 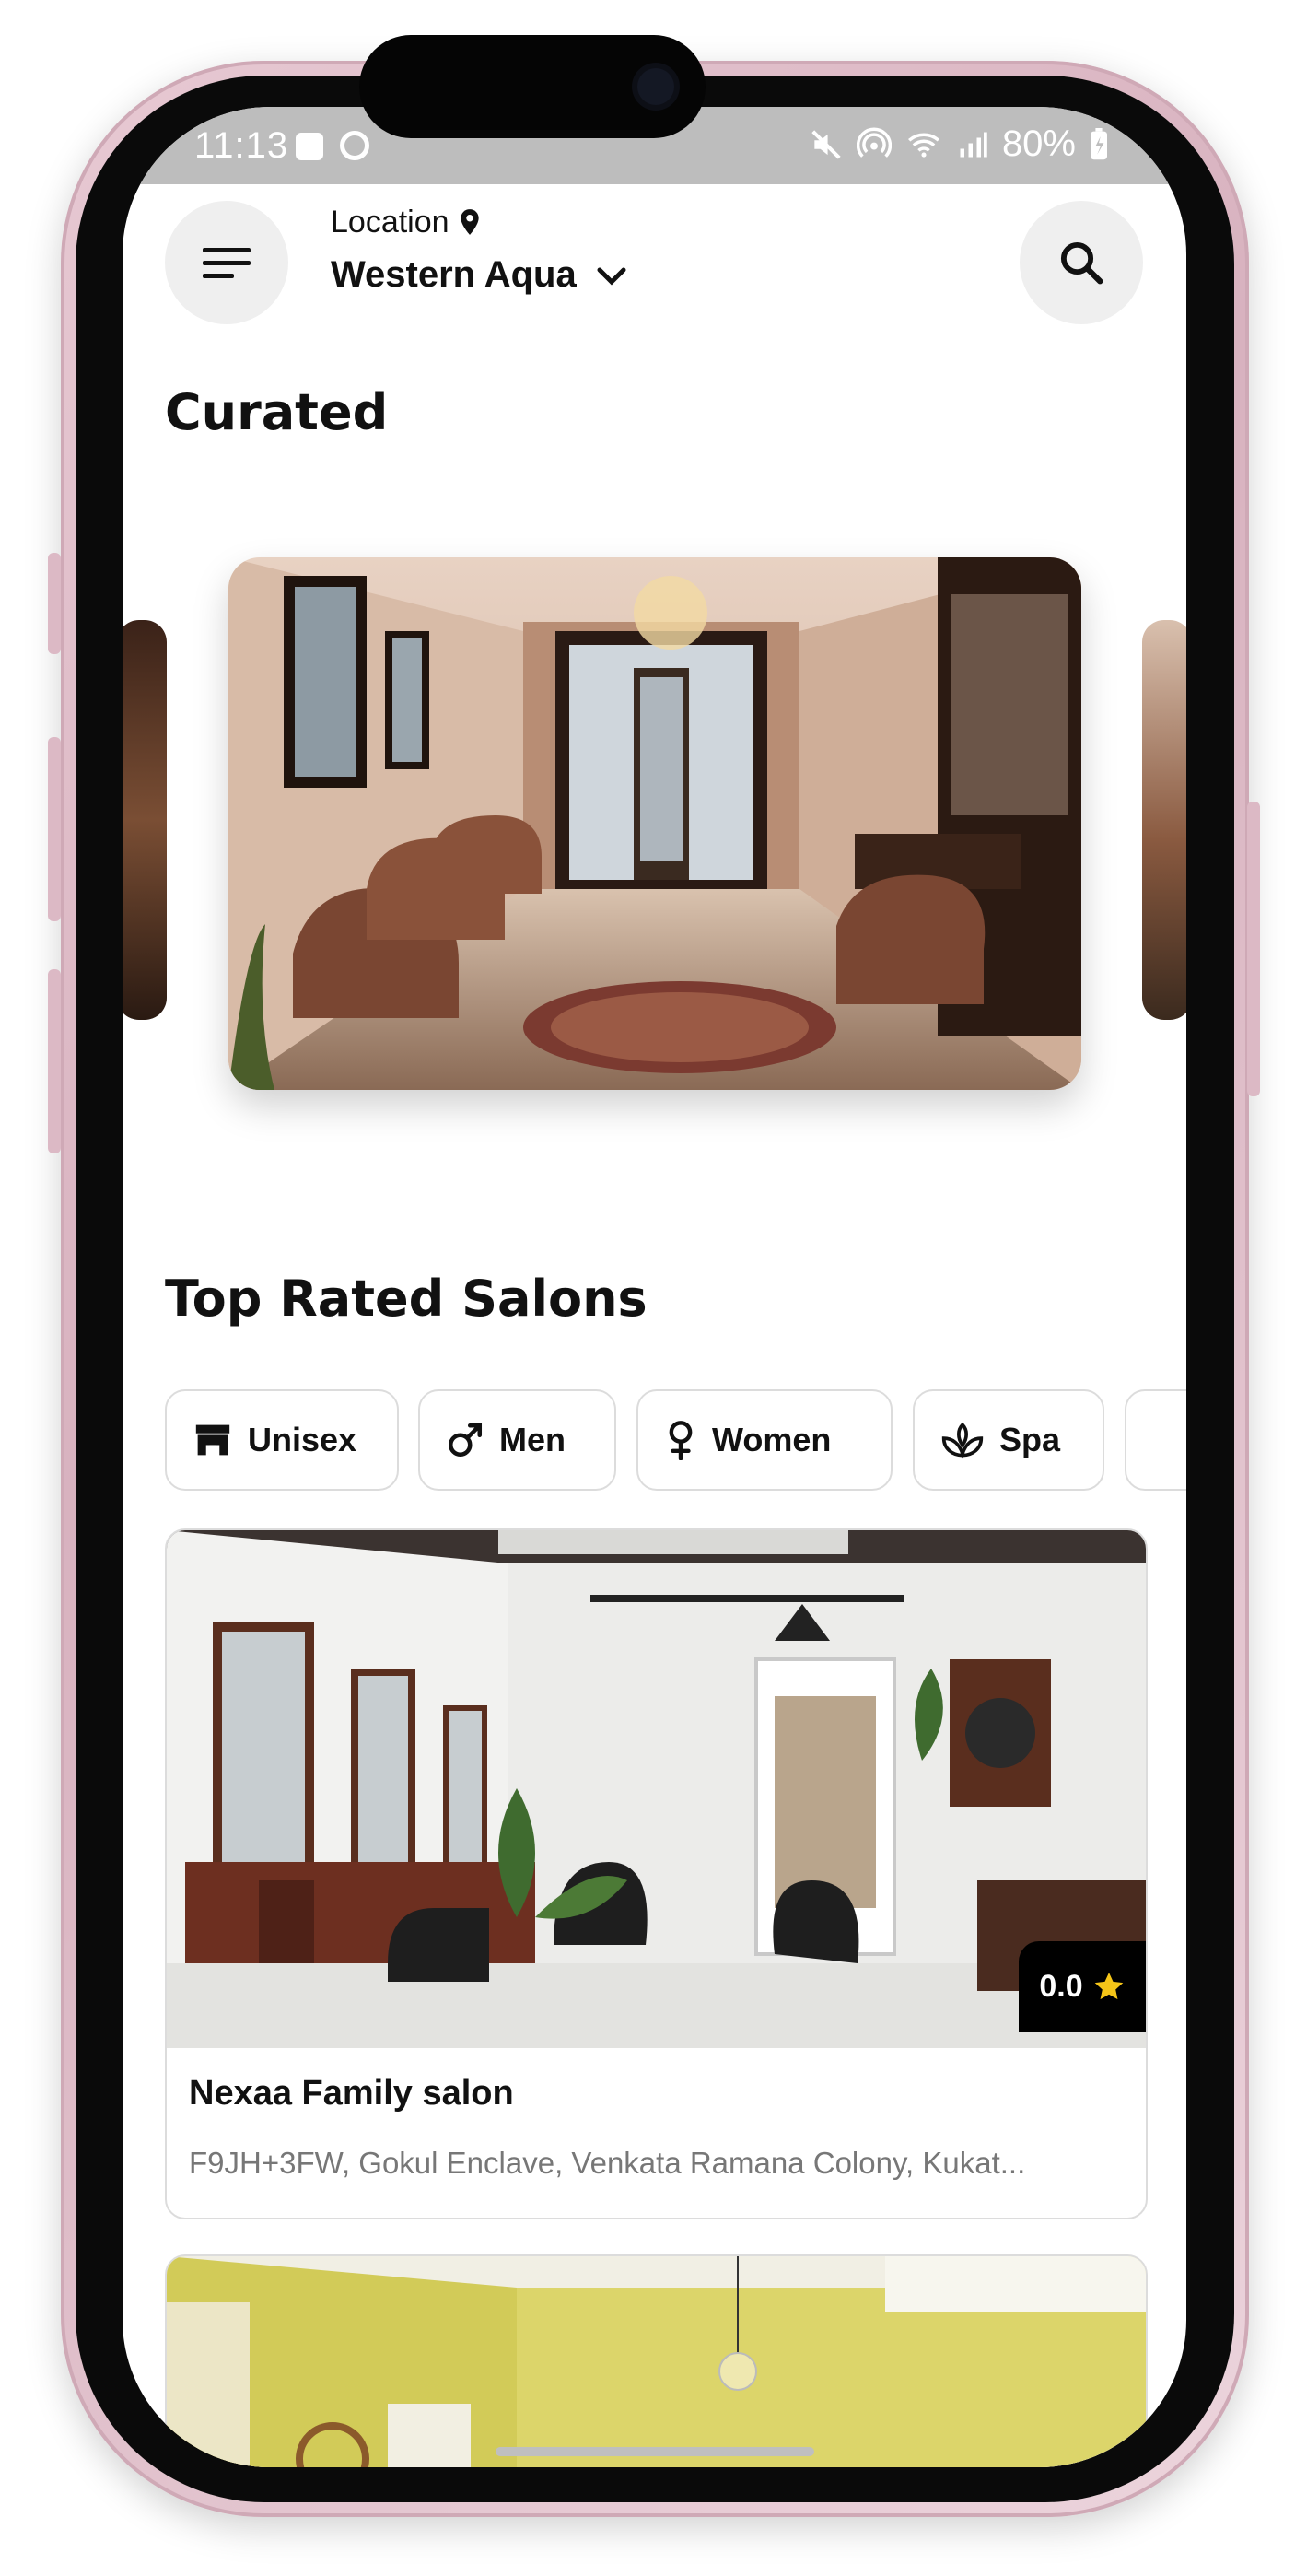 I want to click on search-icon, so click(x=1081, y=263).